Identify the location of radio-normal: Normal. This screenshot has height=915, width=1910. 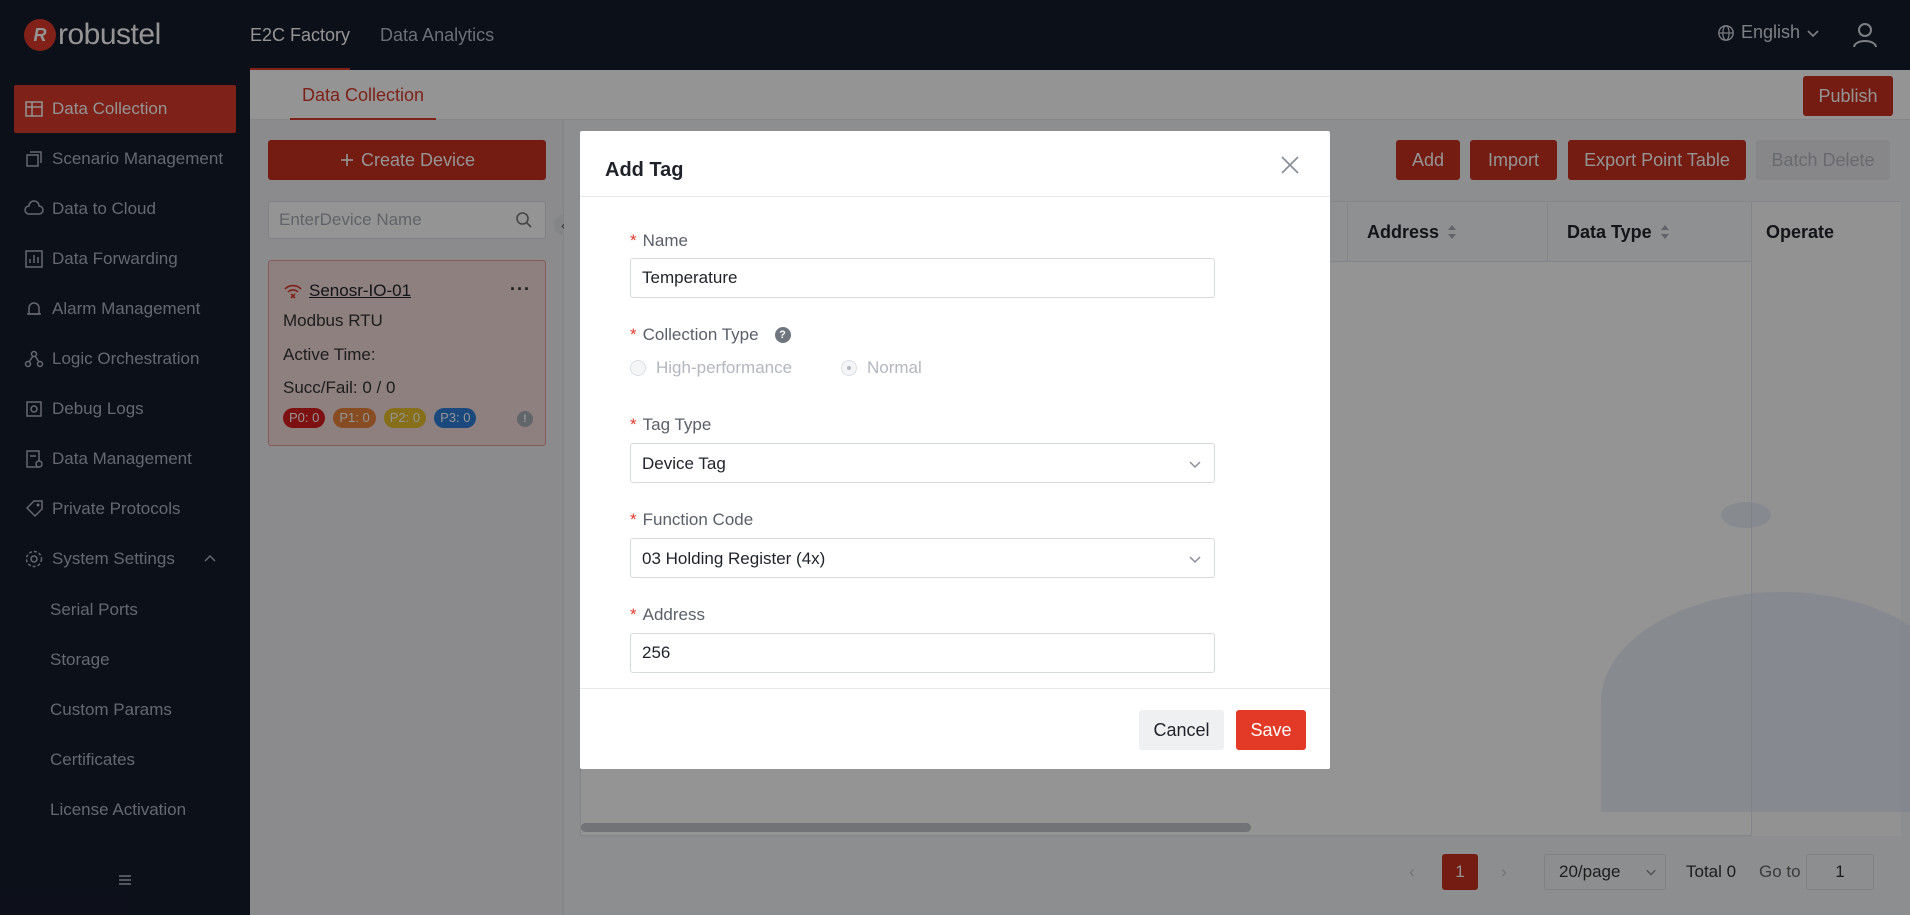
(881, 368).